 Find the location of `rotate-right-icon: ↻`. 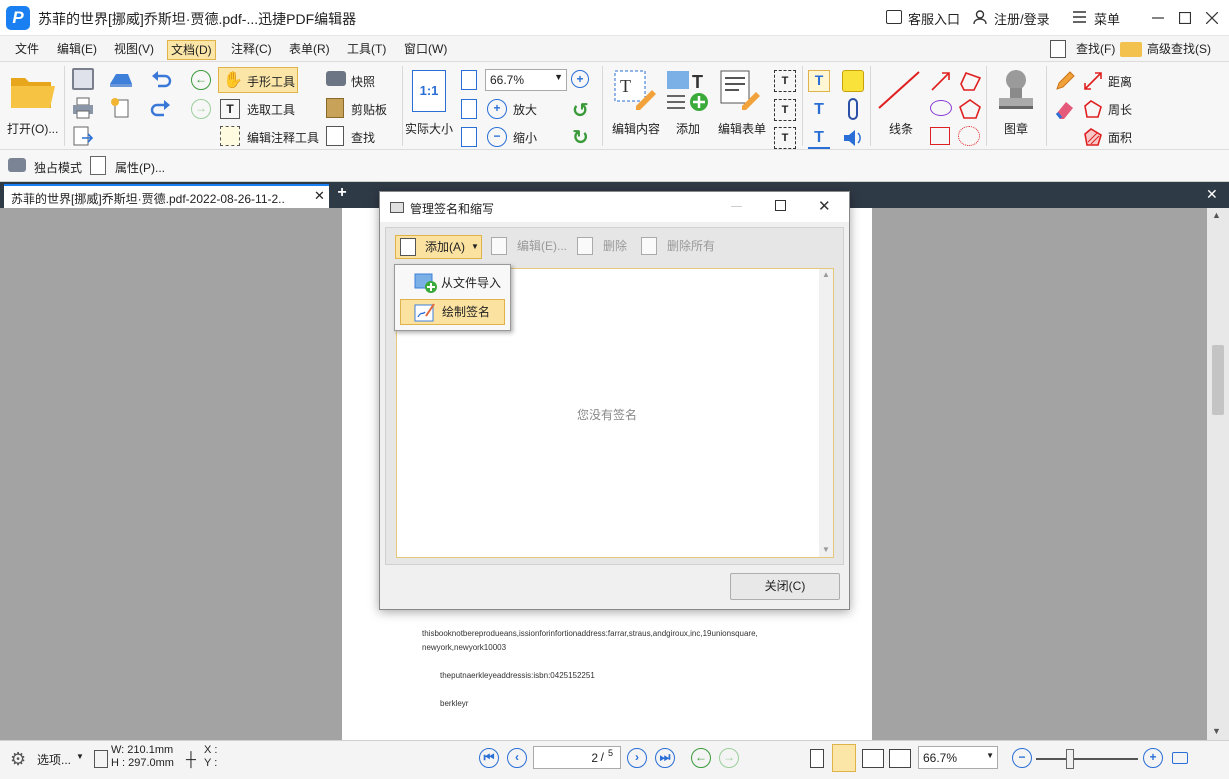

rotate-right-icon: ↻ is located at coordinates (580, 137).